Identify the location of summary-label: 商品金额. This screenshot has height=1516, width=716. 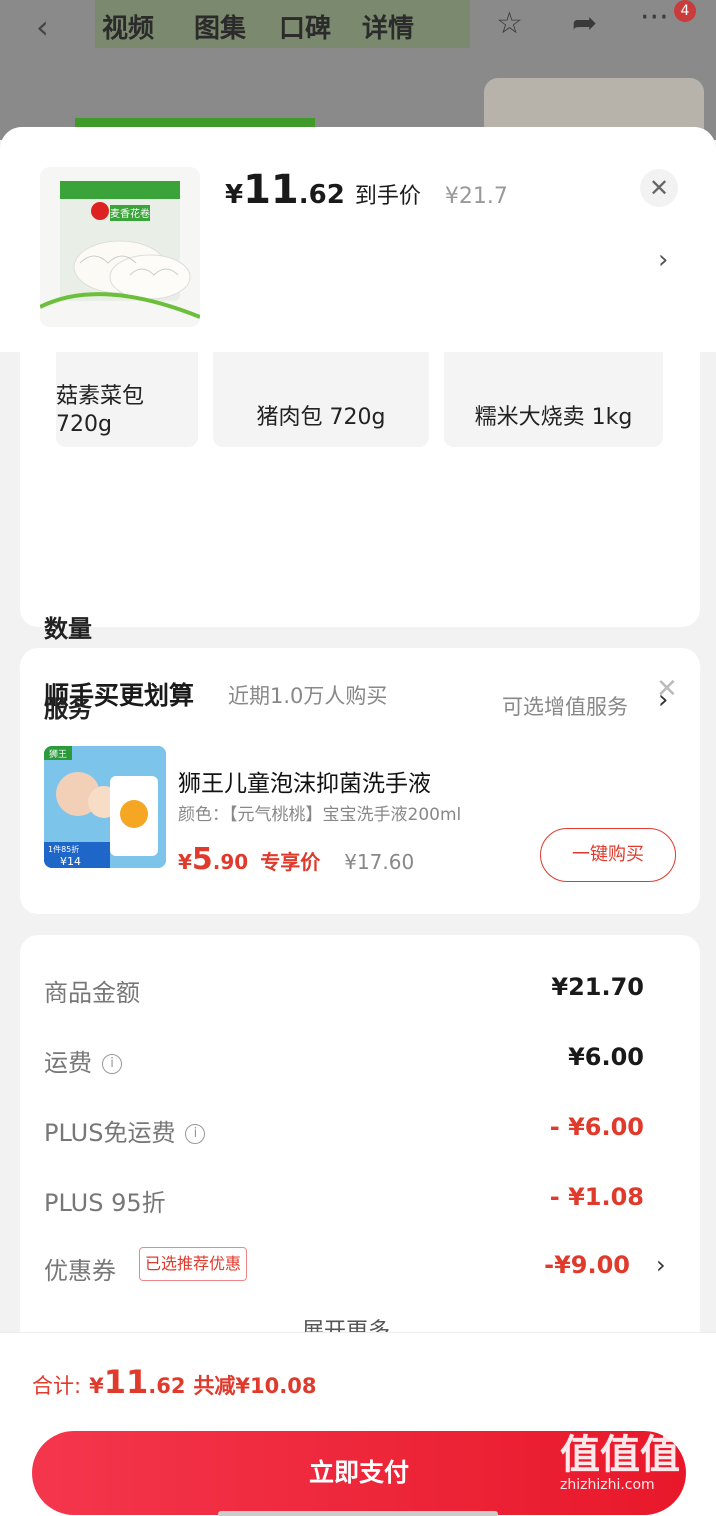
(92, 993).